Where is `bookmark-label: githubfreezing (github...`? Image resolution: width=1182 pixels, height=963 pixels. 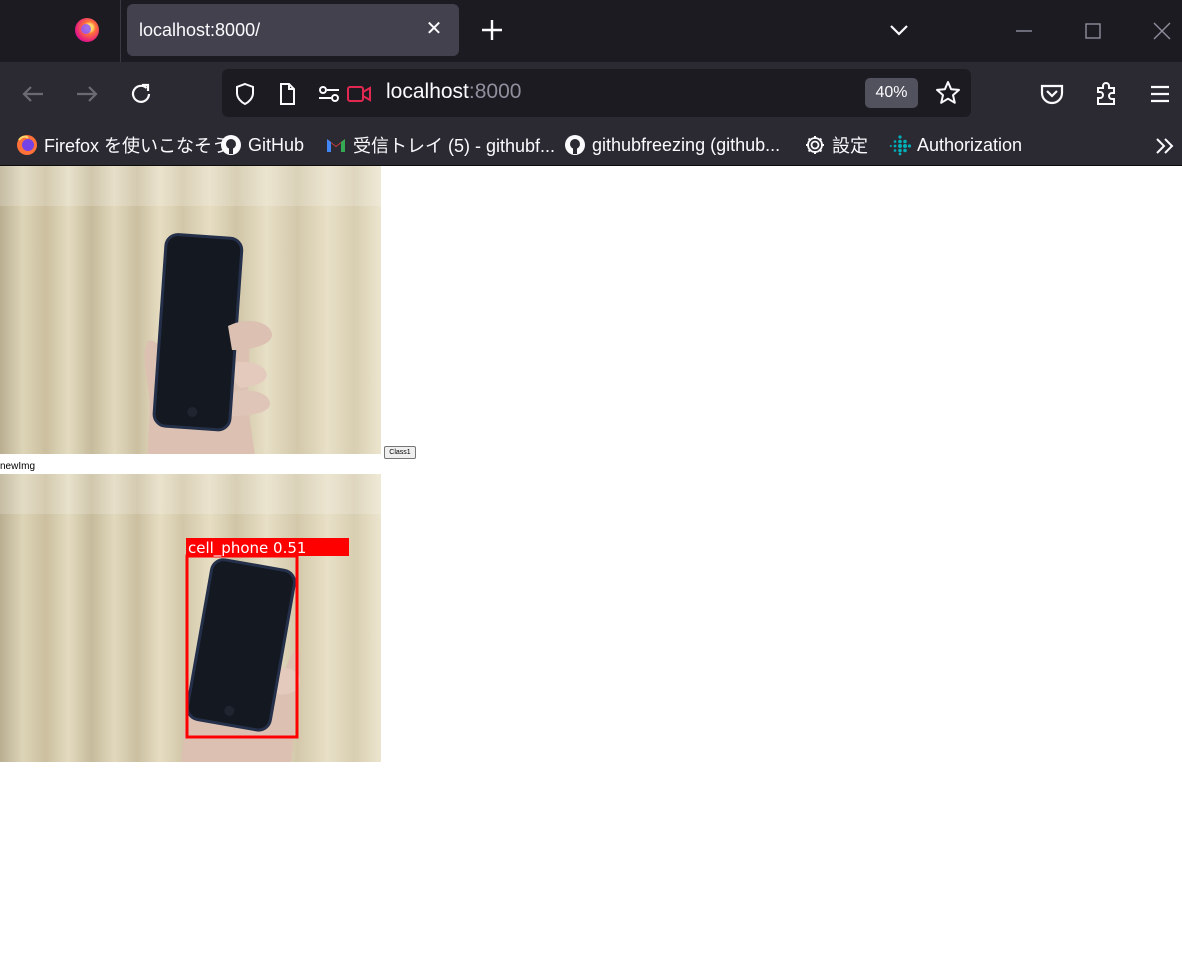
bookmark-label: githubfreezing (github... is located at coordinates (686, 144).